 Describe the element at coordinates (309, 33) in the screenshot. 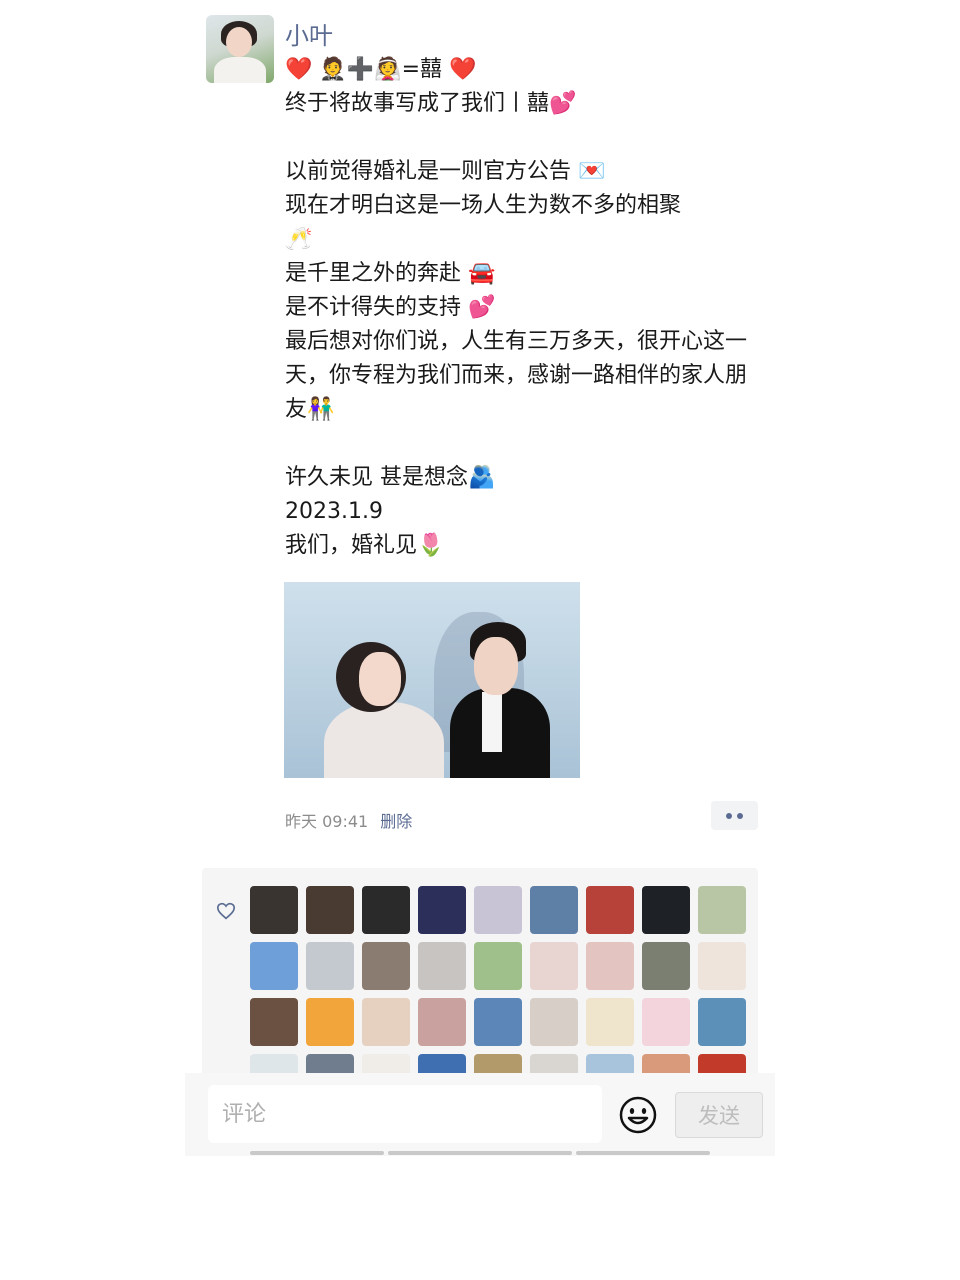

I see `author-name: 小叶` at that location.